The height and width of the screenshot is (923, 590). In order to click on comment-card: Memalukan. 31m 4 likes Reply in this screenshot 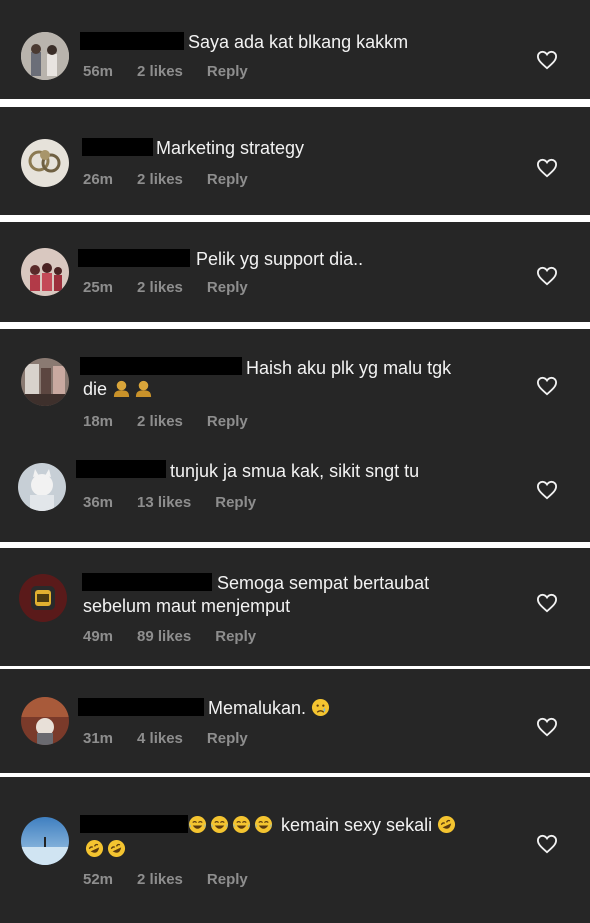, I will do `click(295, 721)`.